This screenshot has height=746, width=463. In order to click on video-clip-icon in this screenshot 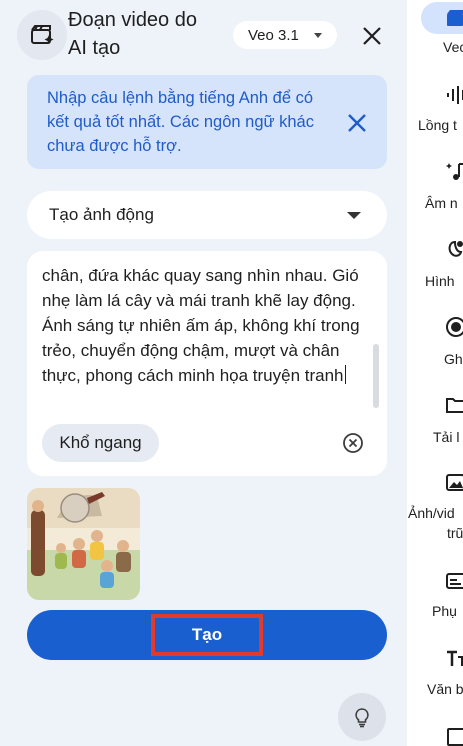, I will do `click(454, 19)`.